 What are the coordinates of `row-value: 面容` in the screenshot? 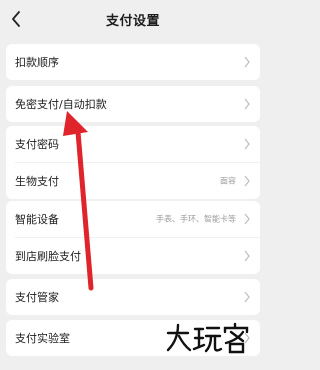 It's located at (228, 180).